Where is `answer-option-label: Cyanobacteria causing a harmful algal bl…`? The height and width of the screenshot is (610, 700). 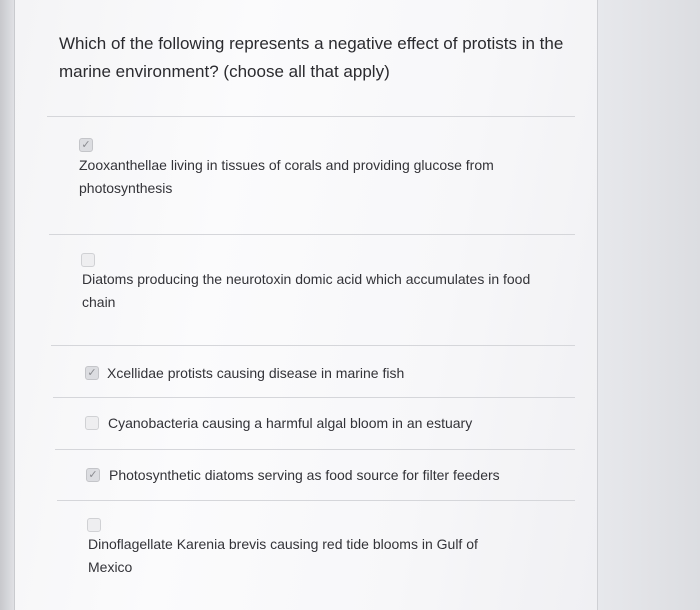
answer-option-label: Cyanobacteria causing a harmful algal bl… is located at coordinates (290, 423).